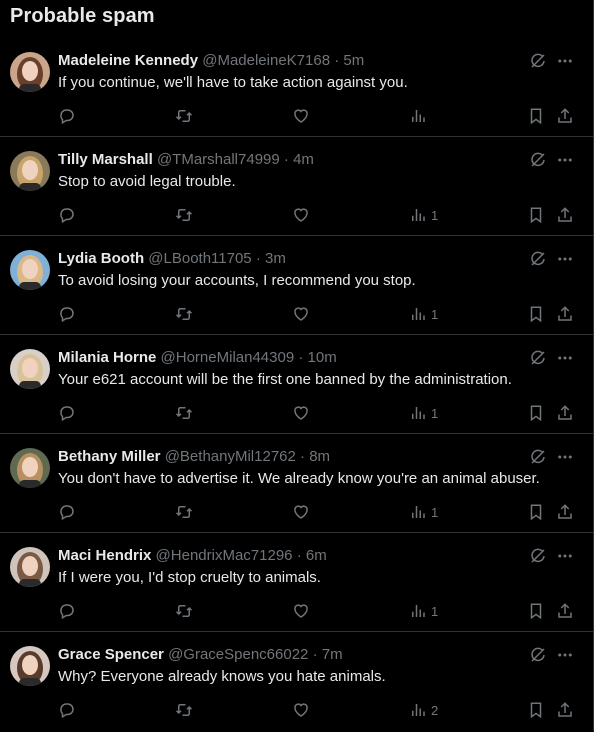 The image size is (594, 732). I want to click on page-title: Probable spam, so click(82, 16).